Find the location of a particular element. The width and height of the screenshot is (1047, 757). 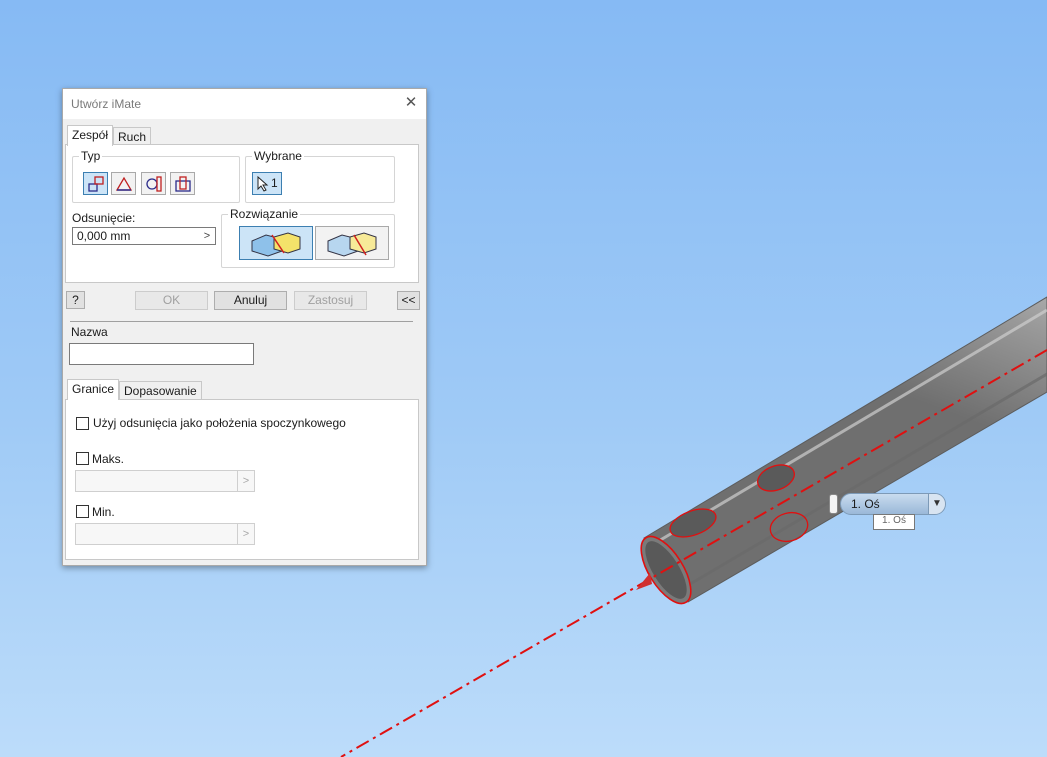

name-label: Nazwa is located at coordinates (89, 332).